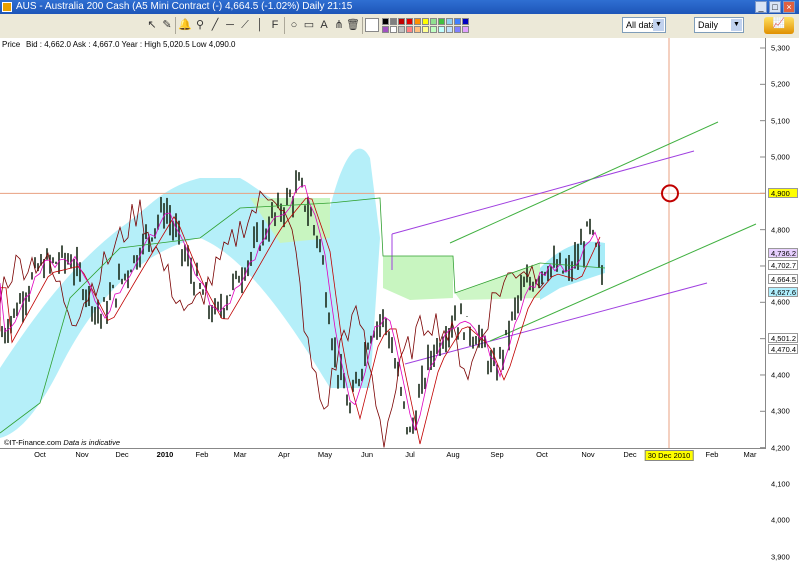 This screenshot has width=799, height=561. I want to click on data-range-select: All data ▼, so click(644, 25).